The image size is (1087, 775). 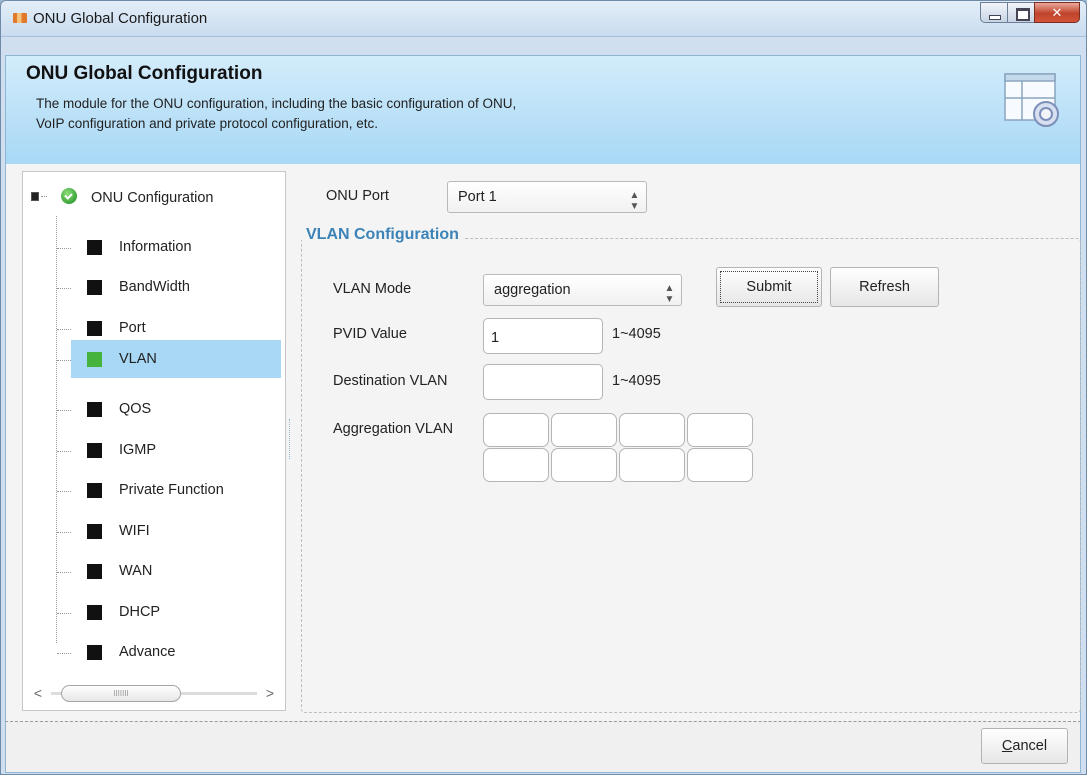 What do you see at coordinates (132, 328) in the screenshot?
I see `tree-item-label: Port` at bounding box center [132, 328].